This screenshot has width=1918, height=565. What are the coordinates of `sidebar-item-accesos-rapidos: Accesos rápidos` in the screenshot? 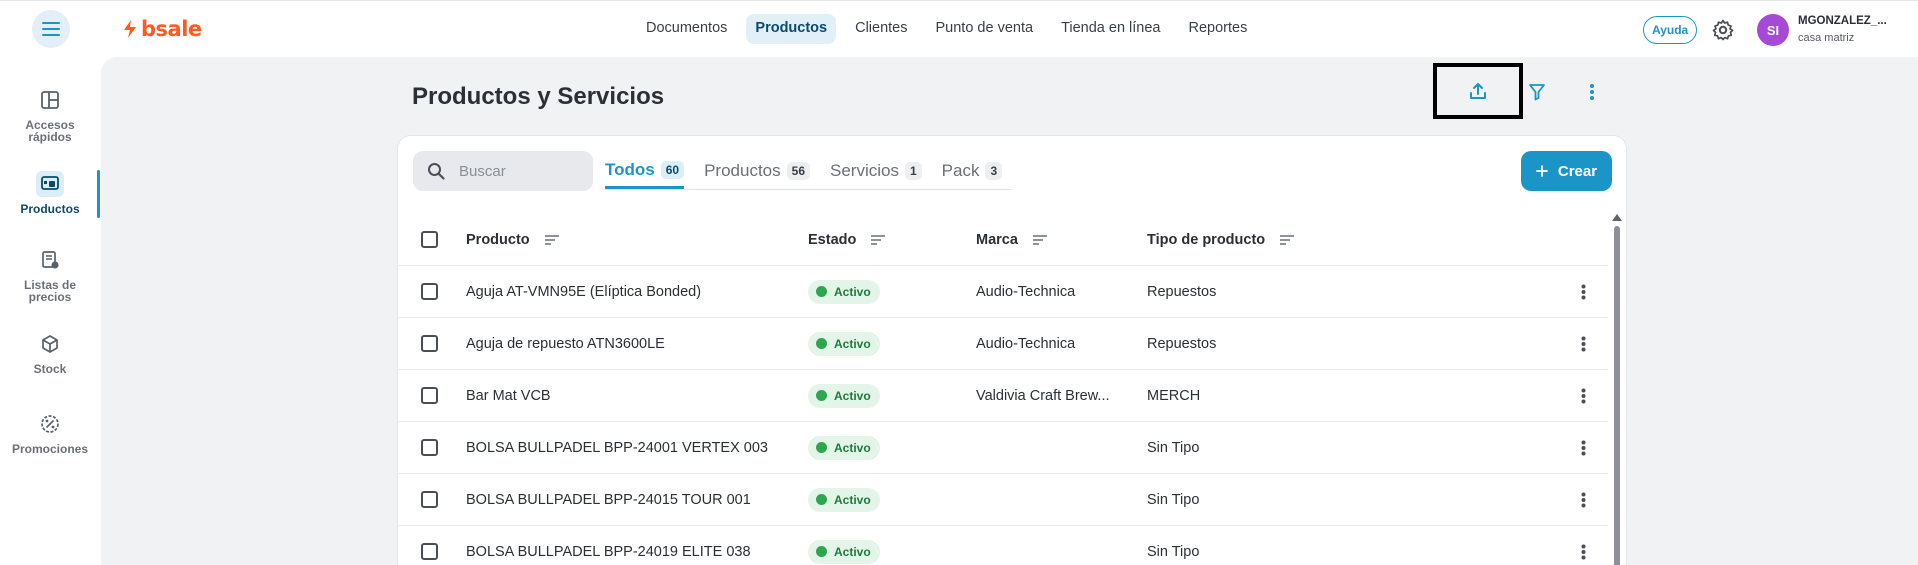 It's located at (50, 115).